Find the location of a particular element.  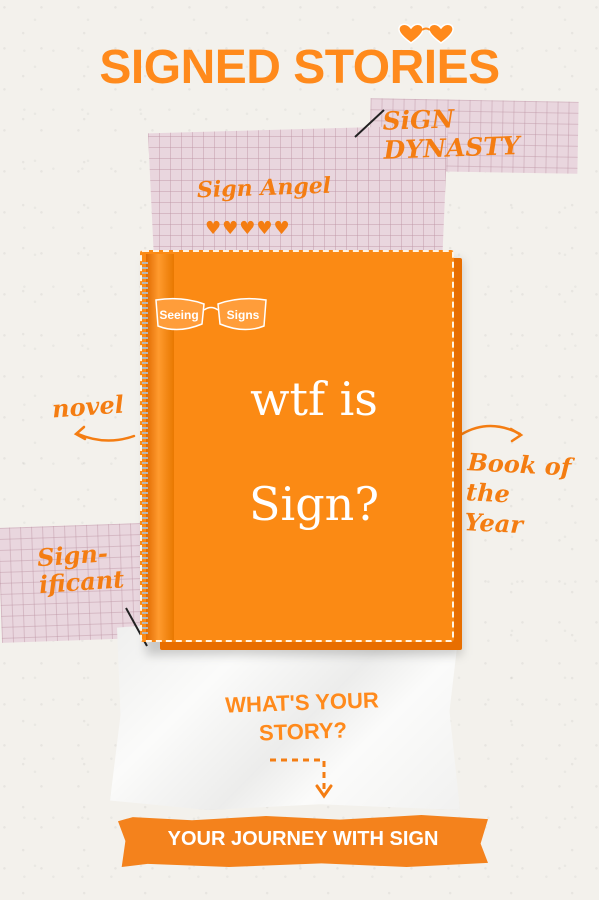

page-title: SIGNED STORIES is located at coordinates (299, 67).